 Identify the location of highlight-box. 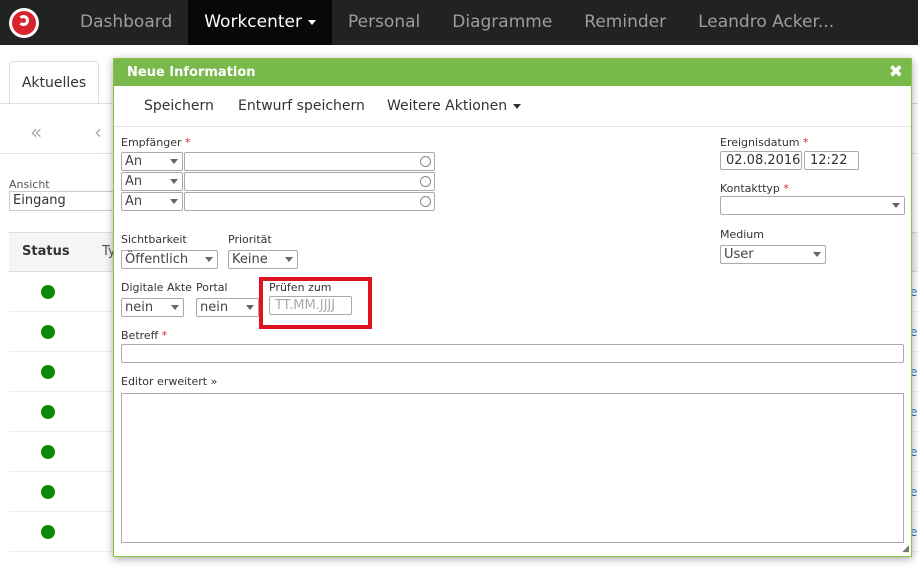
(315, 303).